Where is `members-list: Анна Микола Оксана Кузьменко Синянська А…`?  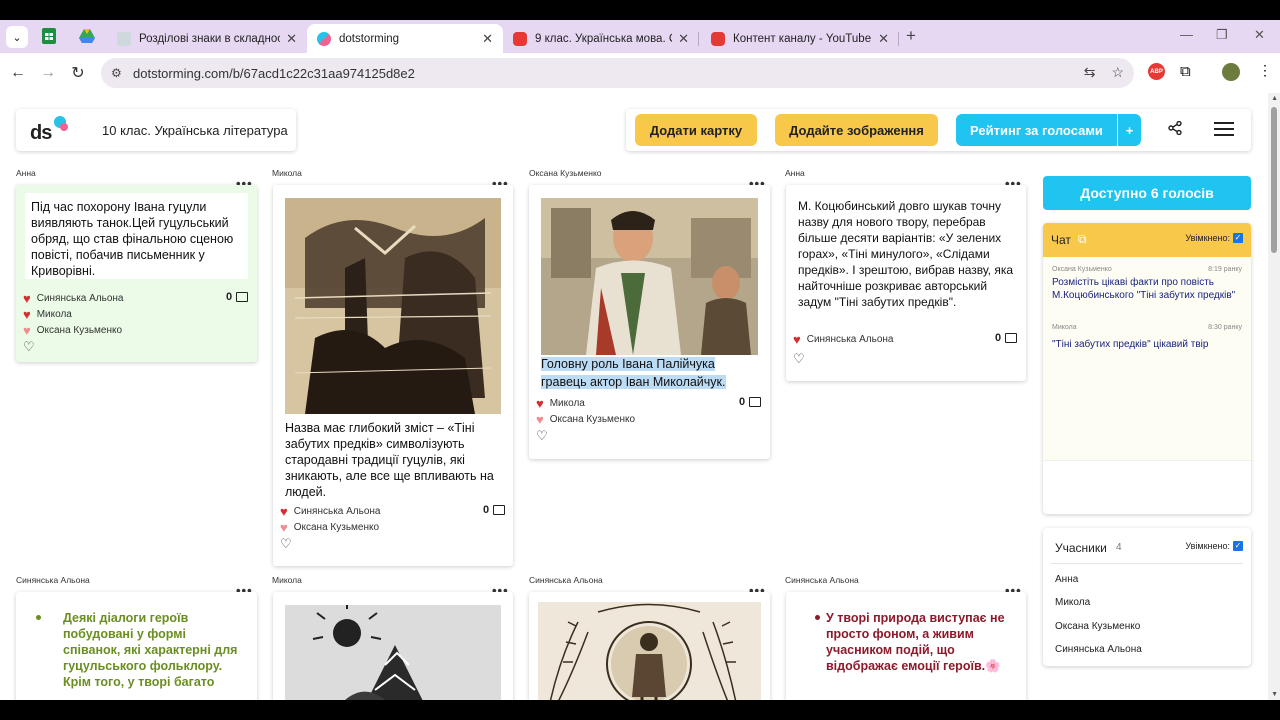
members-list: Анна Микола Оксана Кузьменко Синянська А… is located at coordinates (1098, 620).